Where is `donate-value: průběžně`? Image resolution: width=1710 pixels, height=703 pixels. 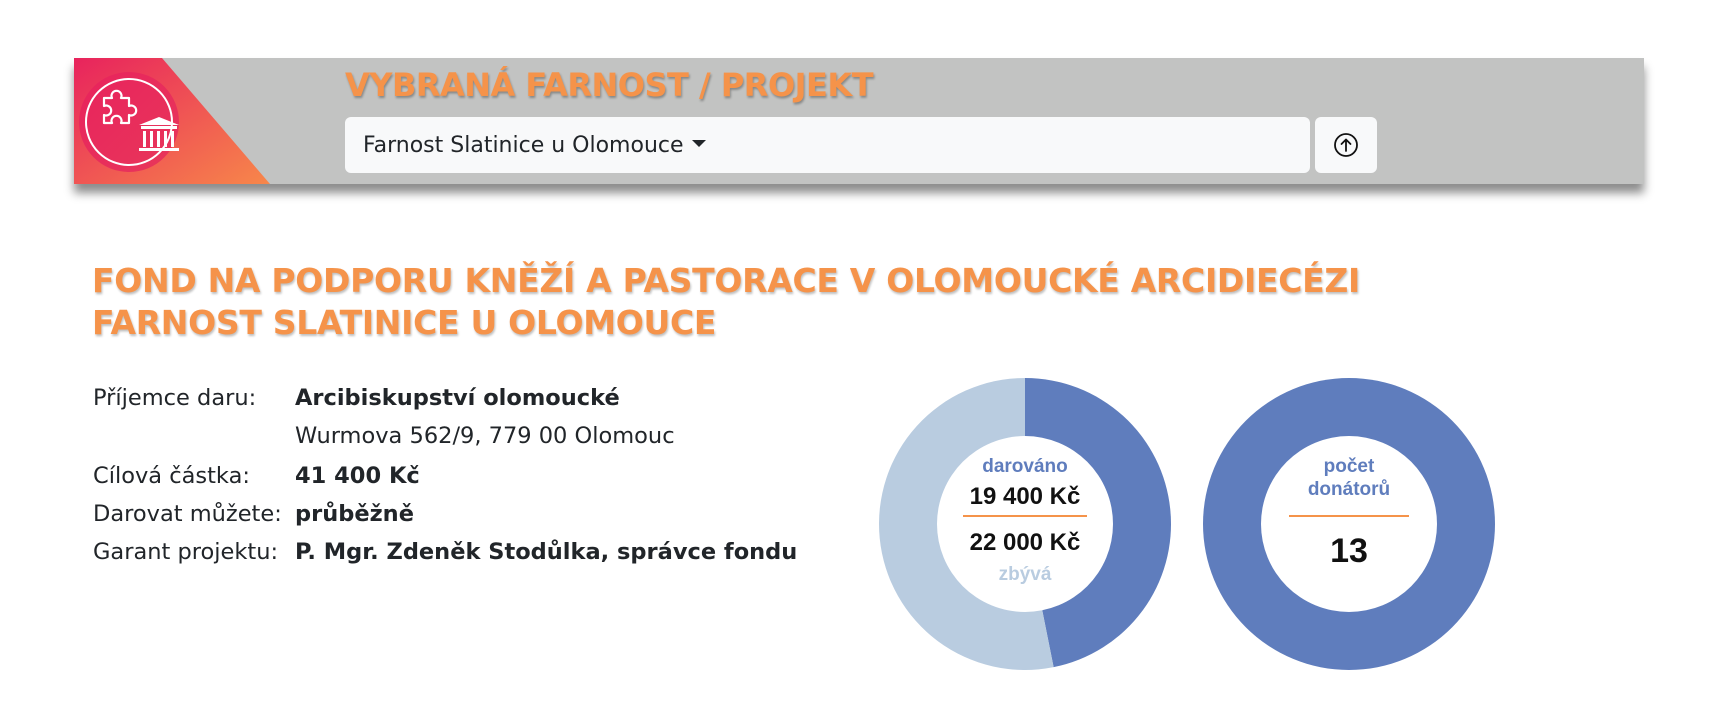 donate-value: průběžně is located at coordinates (354, 514).